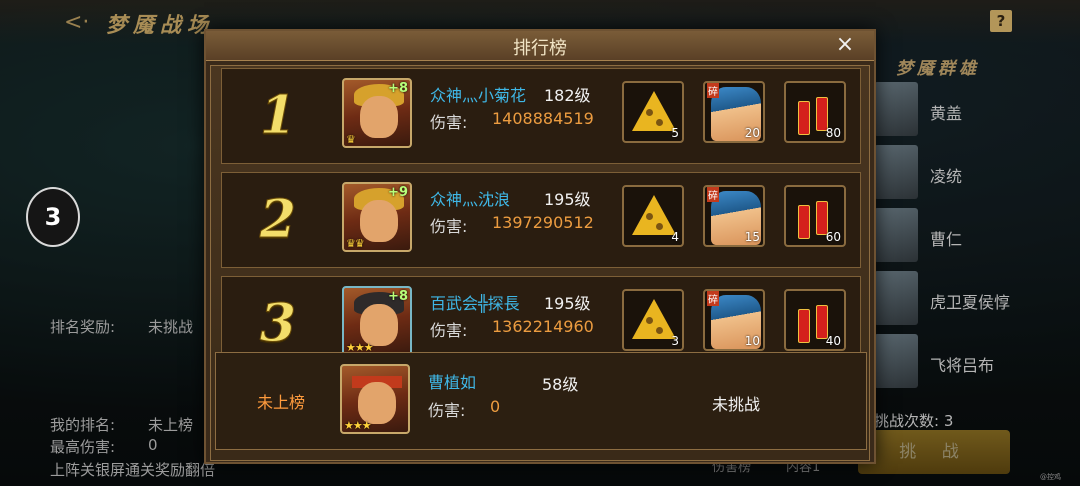 This screenshot has height=486, width=1080. I want to click on best-damage-value: 0, so click(153, 445).